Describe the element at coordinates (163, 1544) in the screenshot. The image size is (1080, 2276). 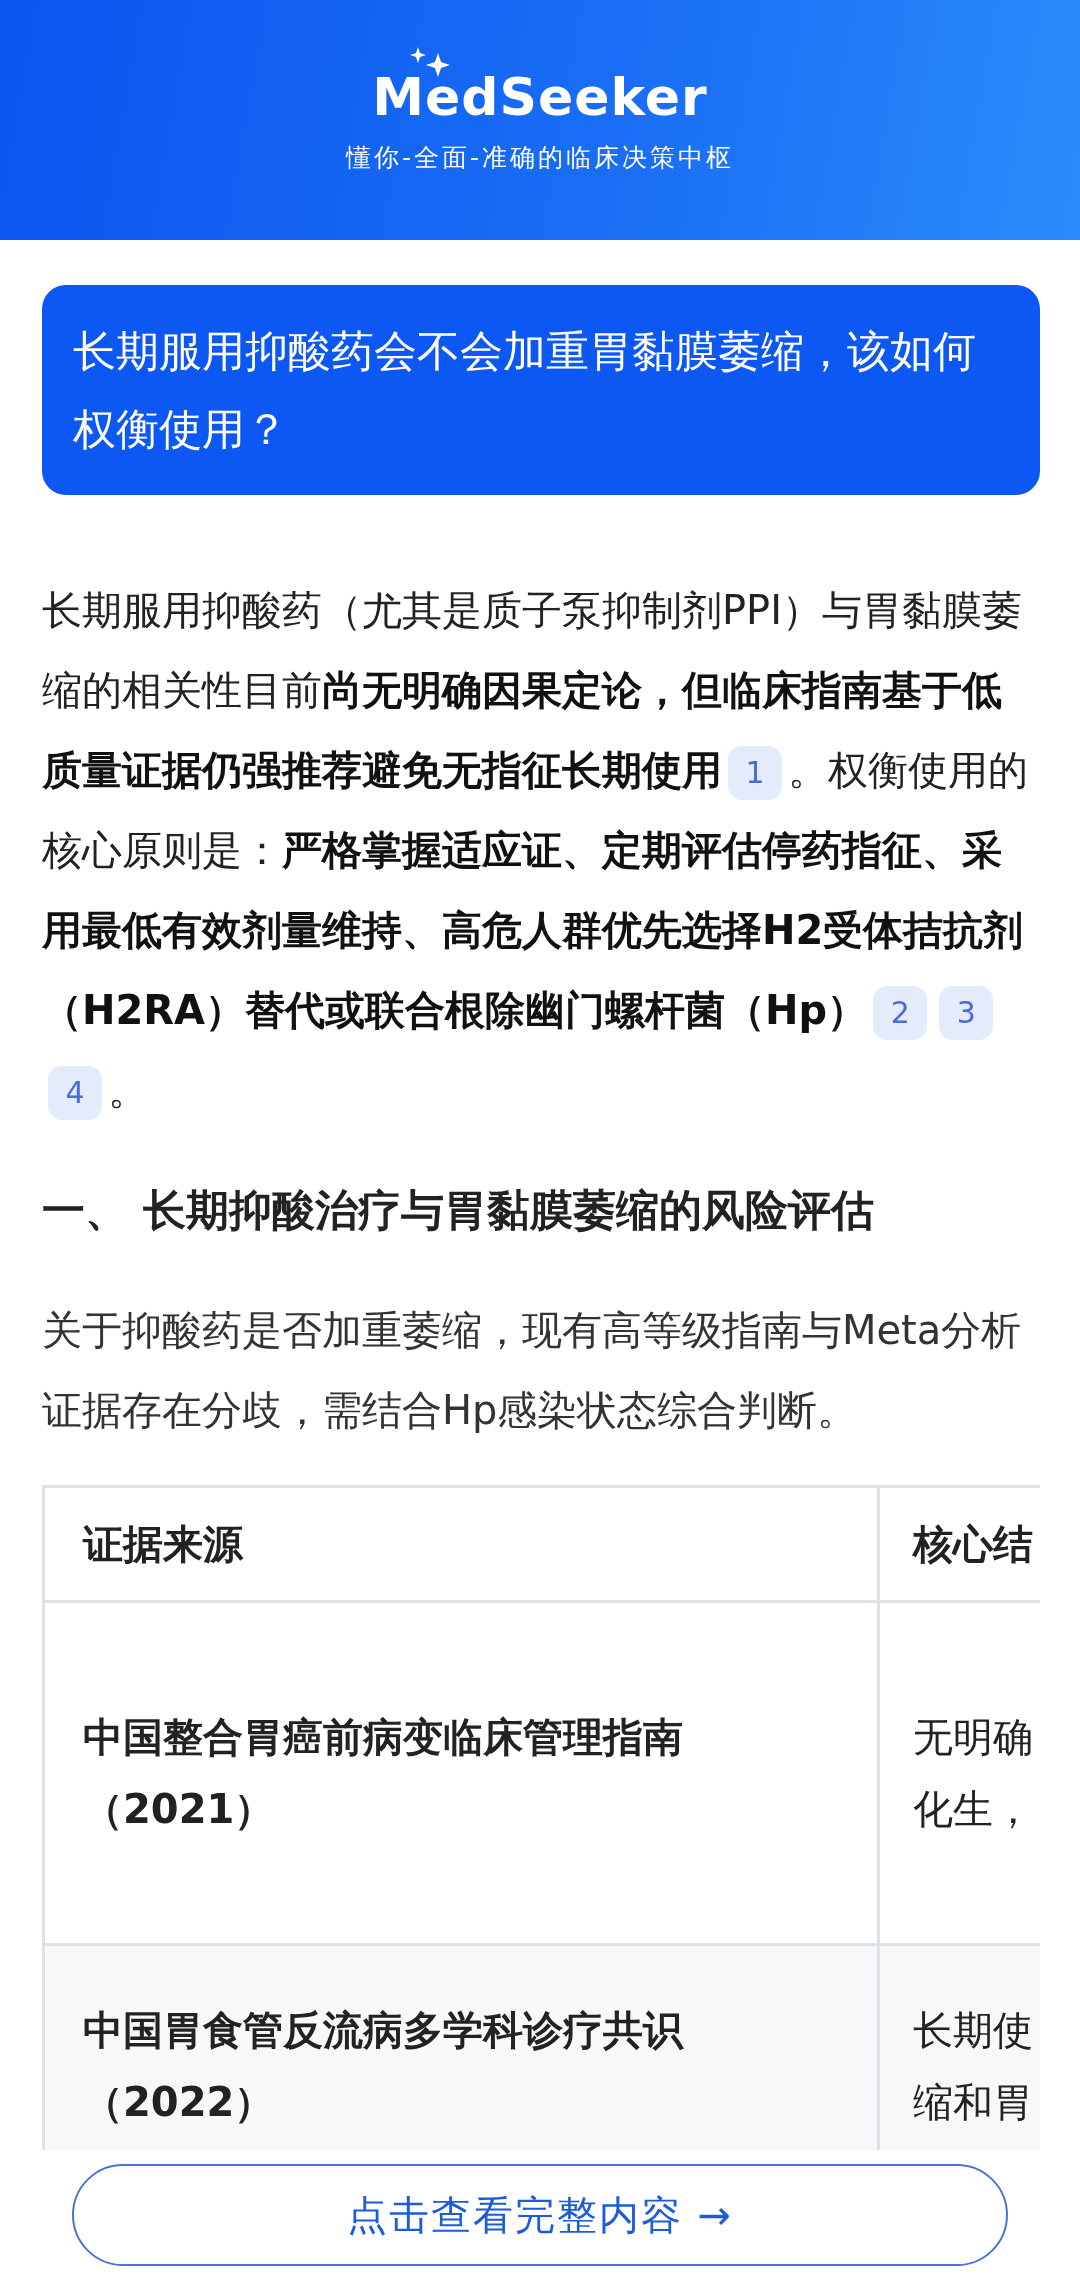
I see `column-header: 证据来源` at that location.